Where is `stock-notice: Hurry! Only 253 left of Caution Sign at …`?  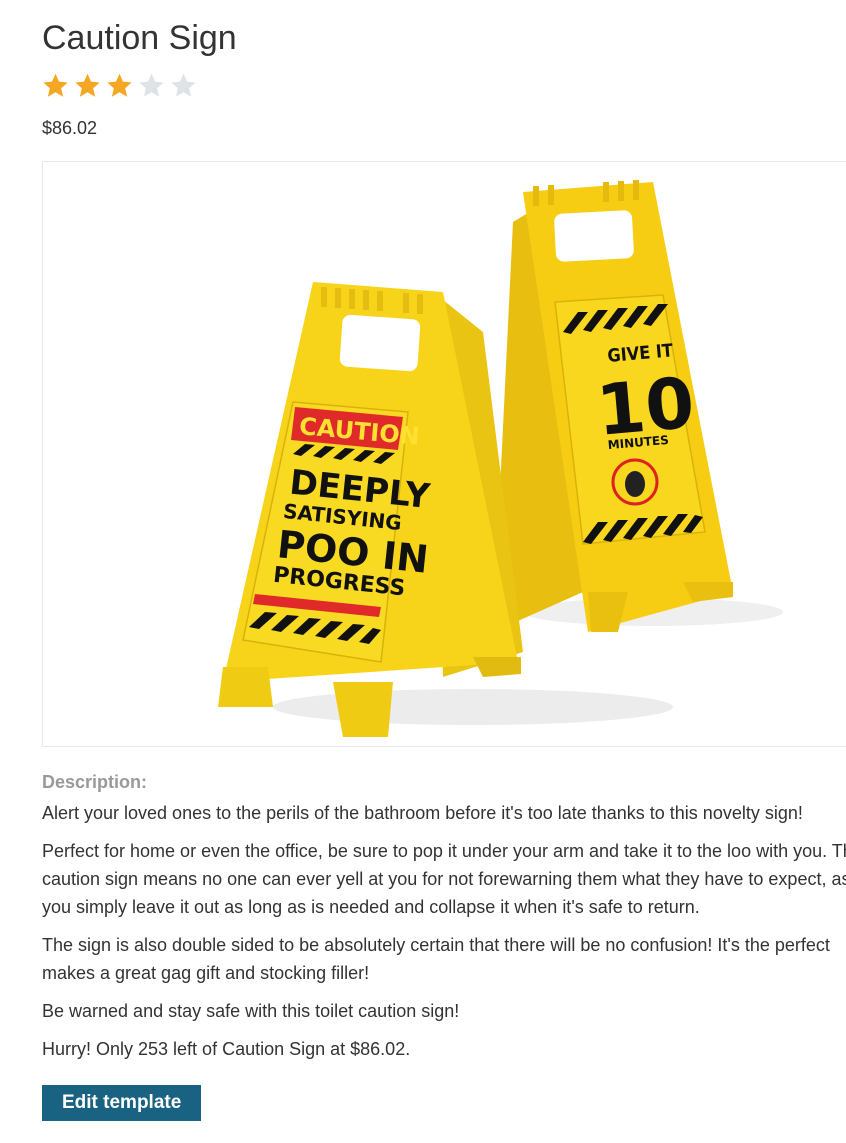 stock-notice: Hurry! Only 253 left of Caution Sign at … is located at coordinates (226, 1049).